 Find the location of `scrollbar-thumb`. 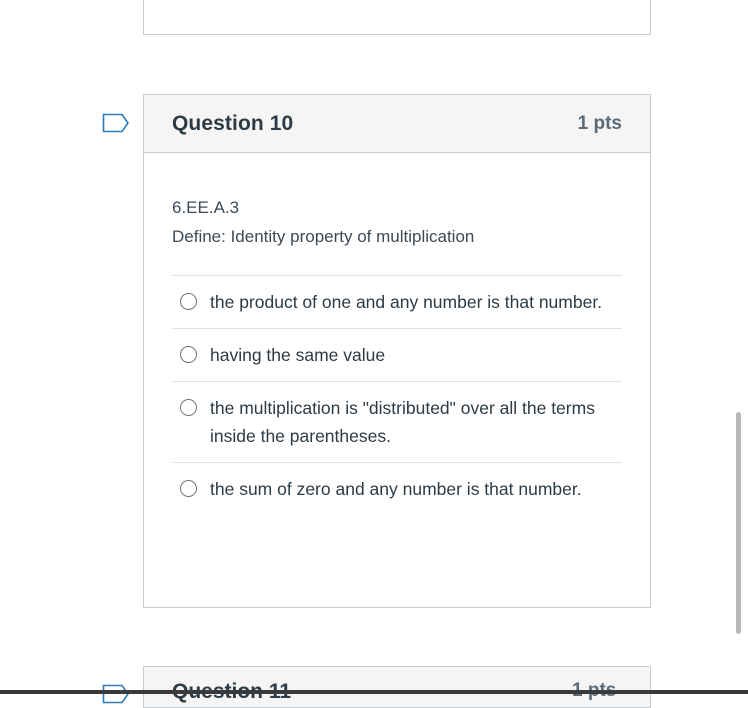

scrollbar-thumb is located at coordinates (738, 523).